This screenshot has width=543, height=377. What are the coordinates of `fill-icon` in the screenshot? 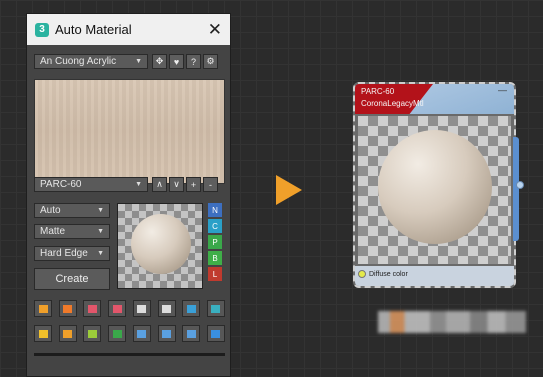 It's located at (68, 333).